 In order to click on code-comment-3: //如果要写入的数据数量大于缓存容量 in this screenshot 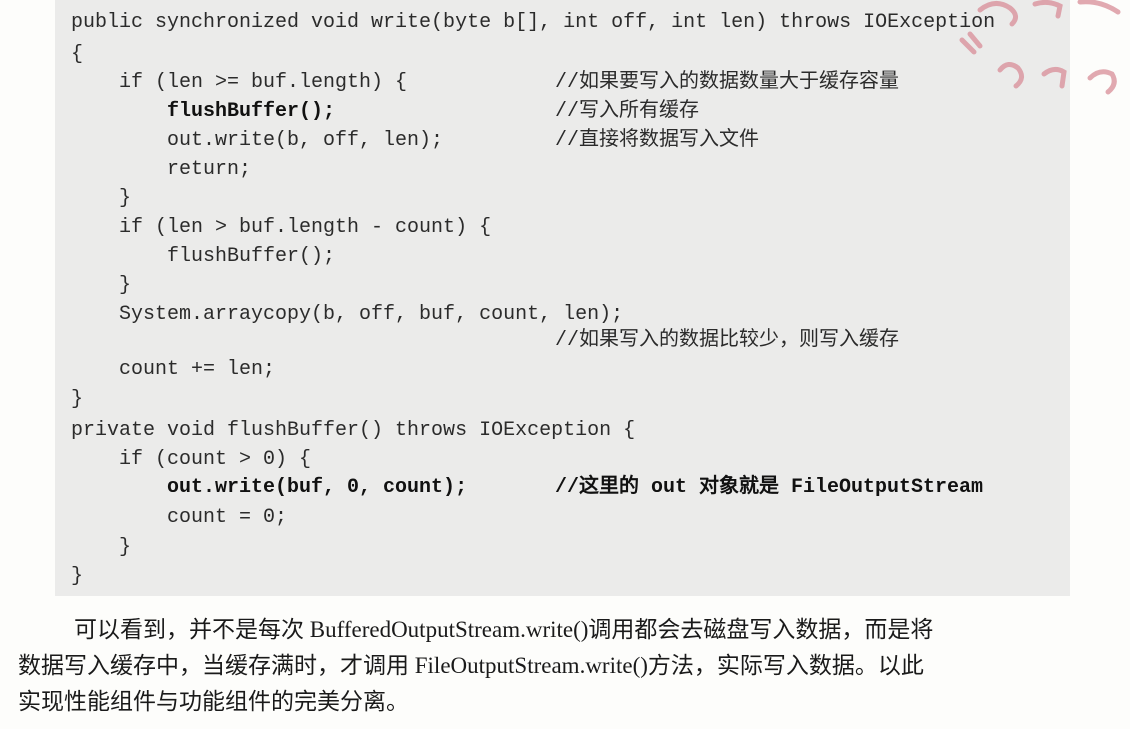, I will do `click(727, 82)`.